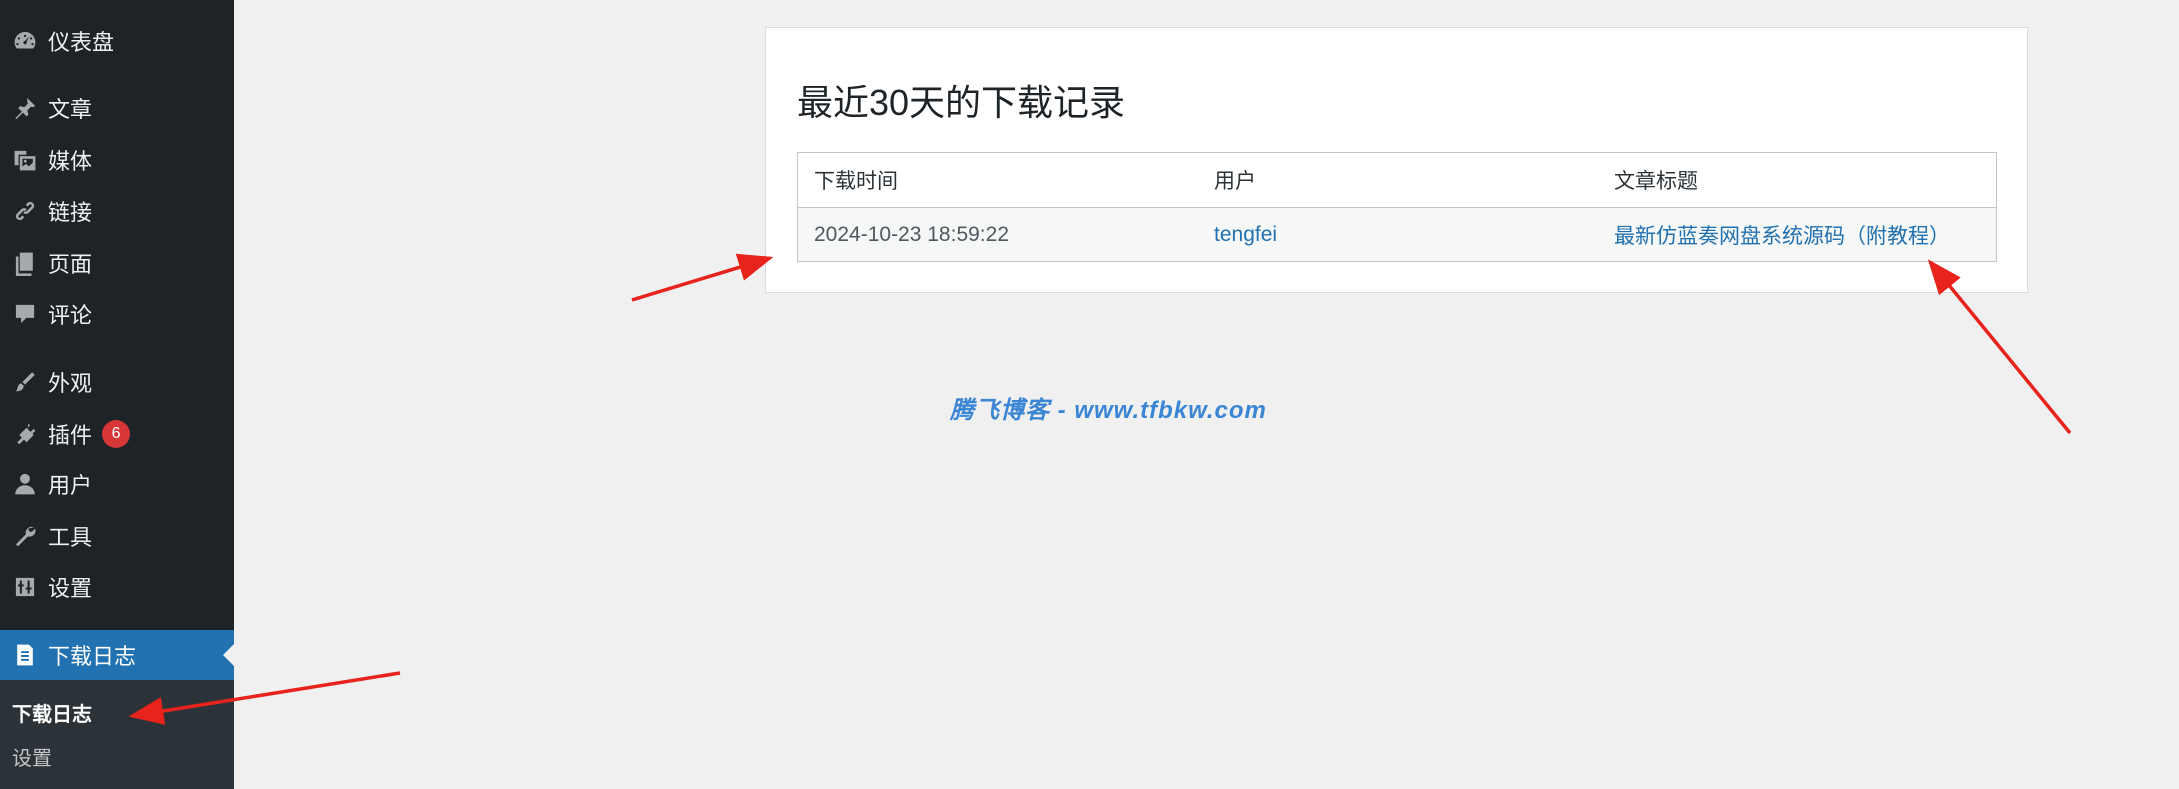 This screenshot has height=789, width=2179. I want to click on settings-icon, so click(24, 587).